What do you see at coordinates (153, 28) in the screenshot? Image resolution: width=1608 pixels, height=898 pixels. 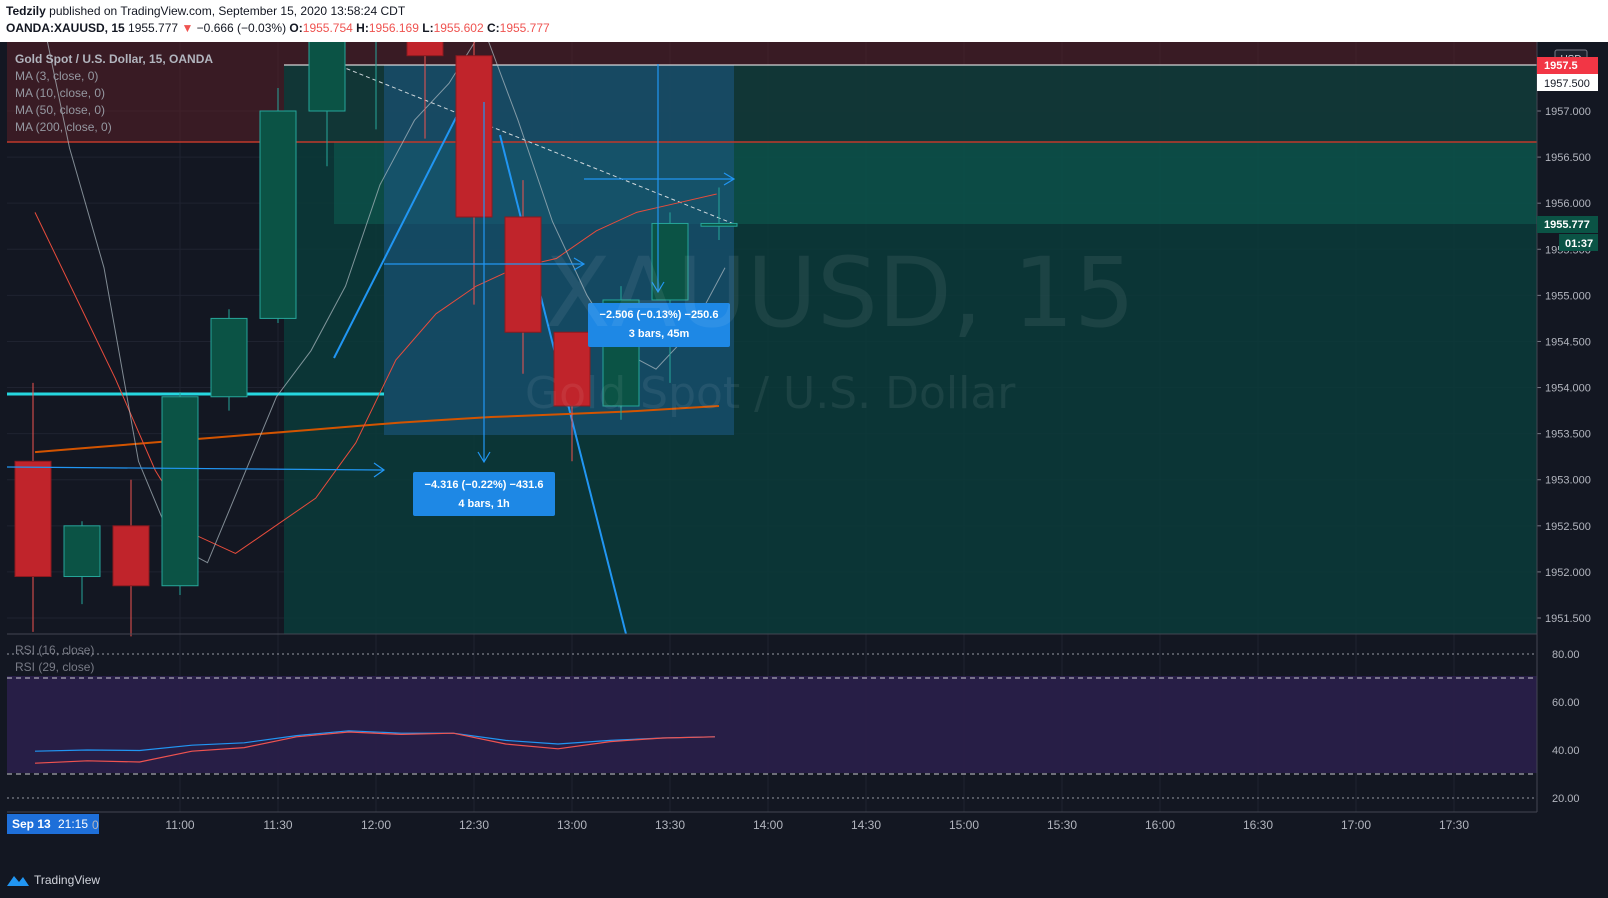 I see `last-price: 1955.777` at bounding box center [153, 28].